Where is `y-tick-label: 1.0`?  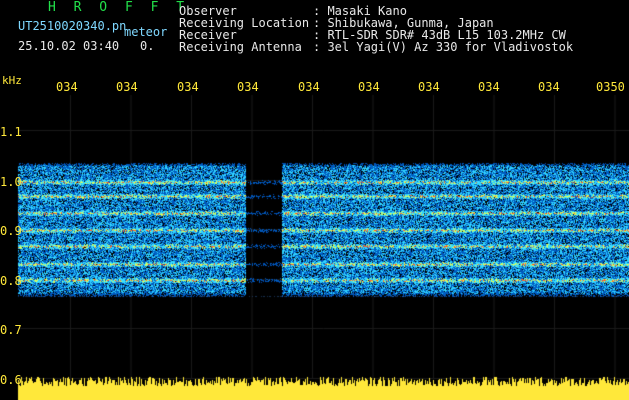
y-tick-label: 1.0 is located at coordinates (11, 182).